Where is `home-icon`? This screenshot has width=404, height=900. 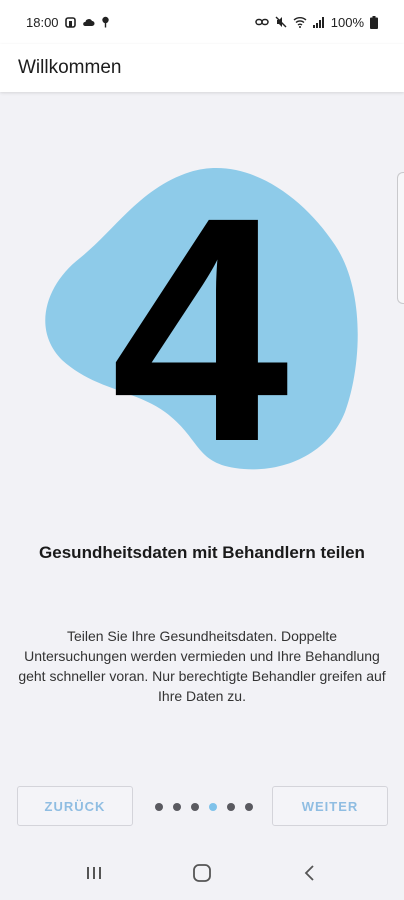
home-icon is located at coordinates (202, 873).